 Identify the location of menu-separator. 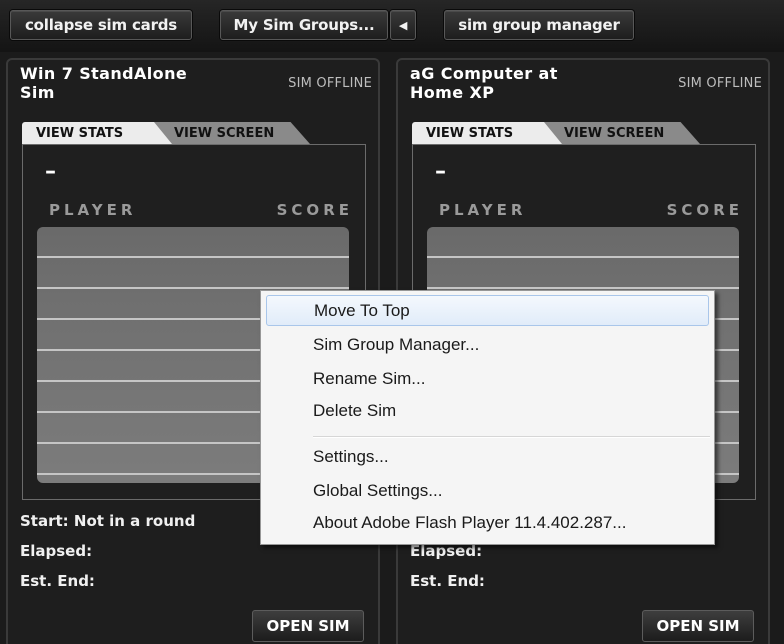
(511, 437).